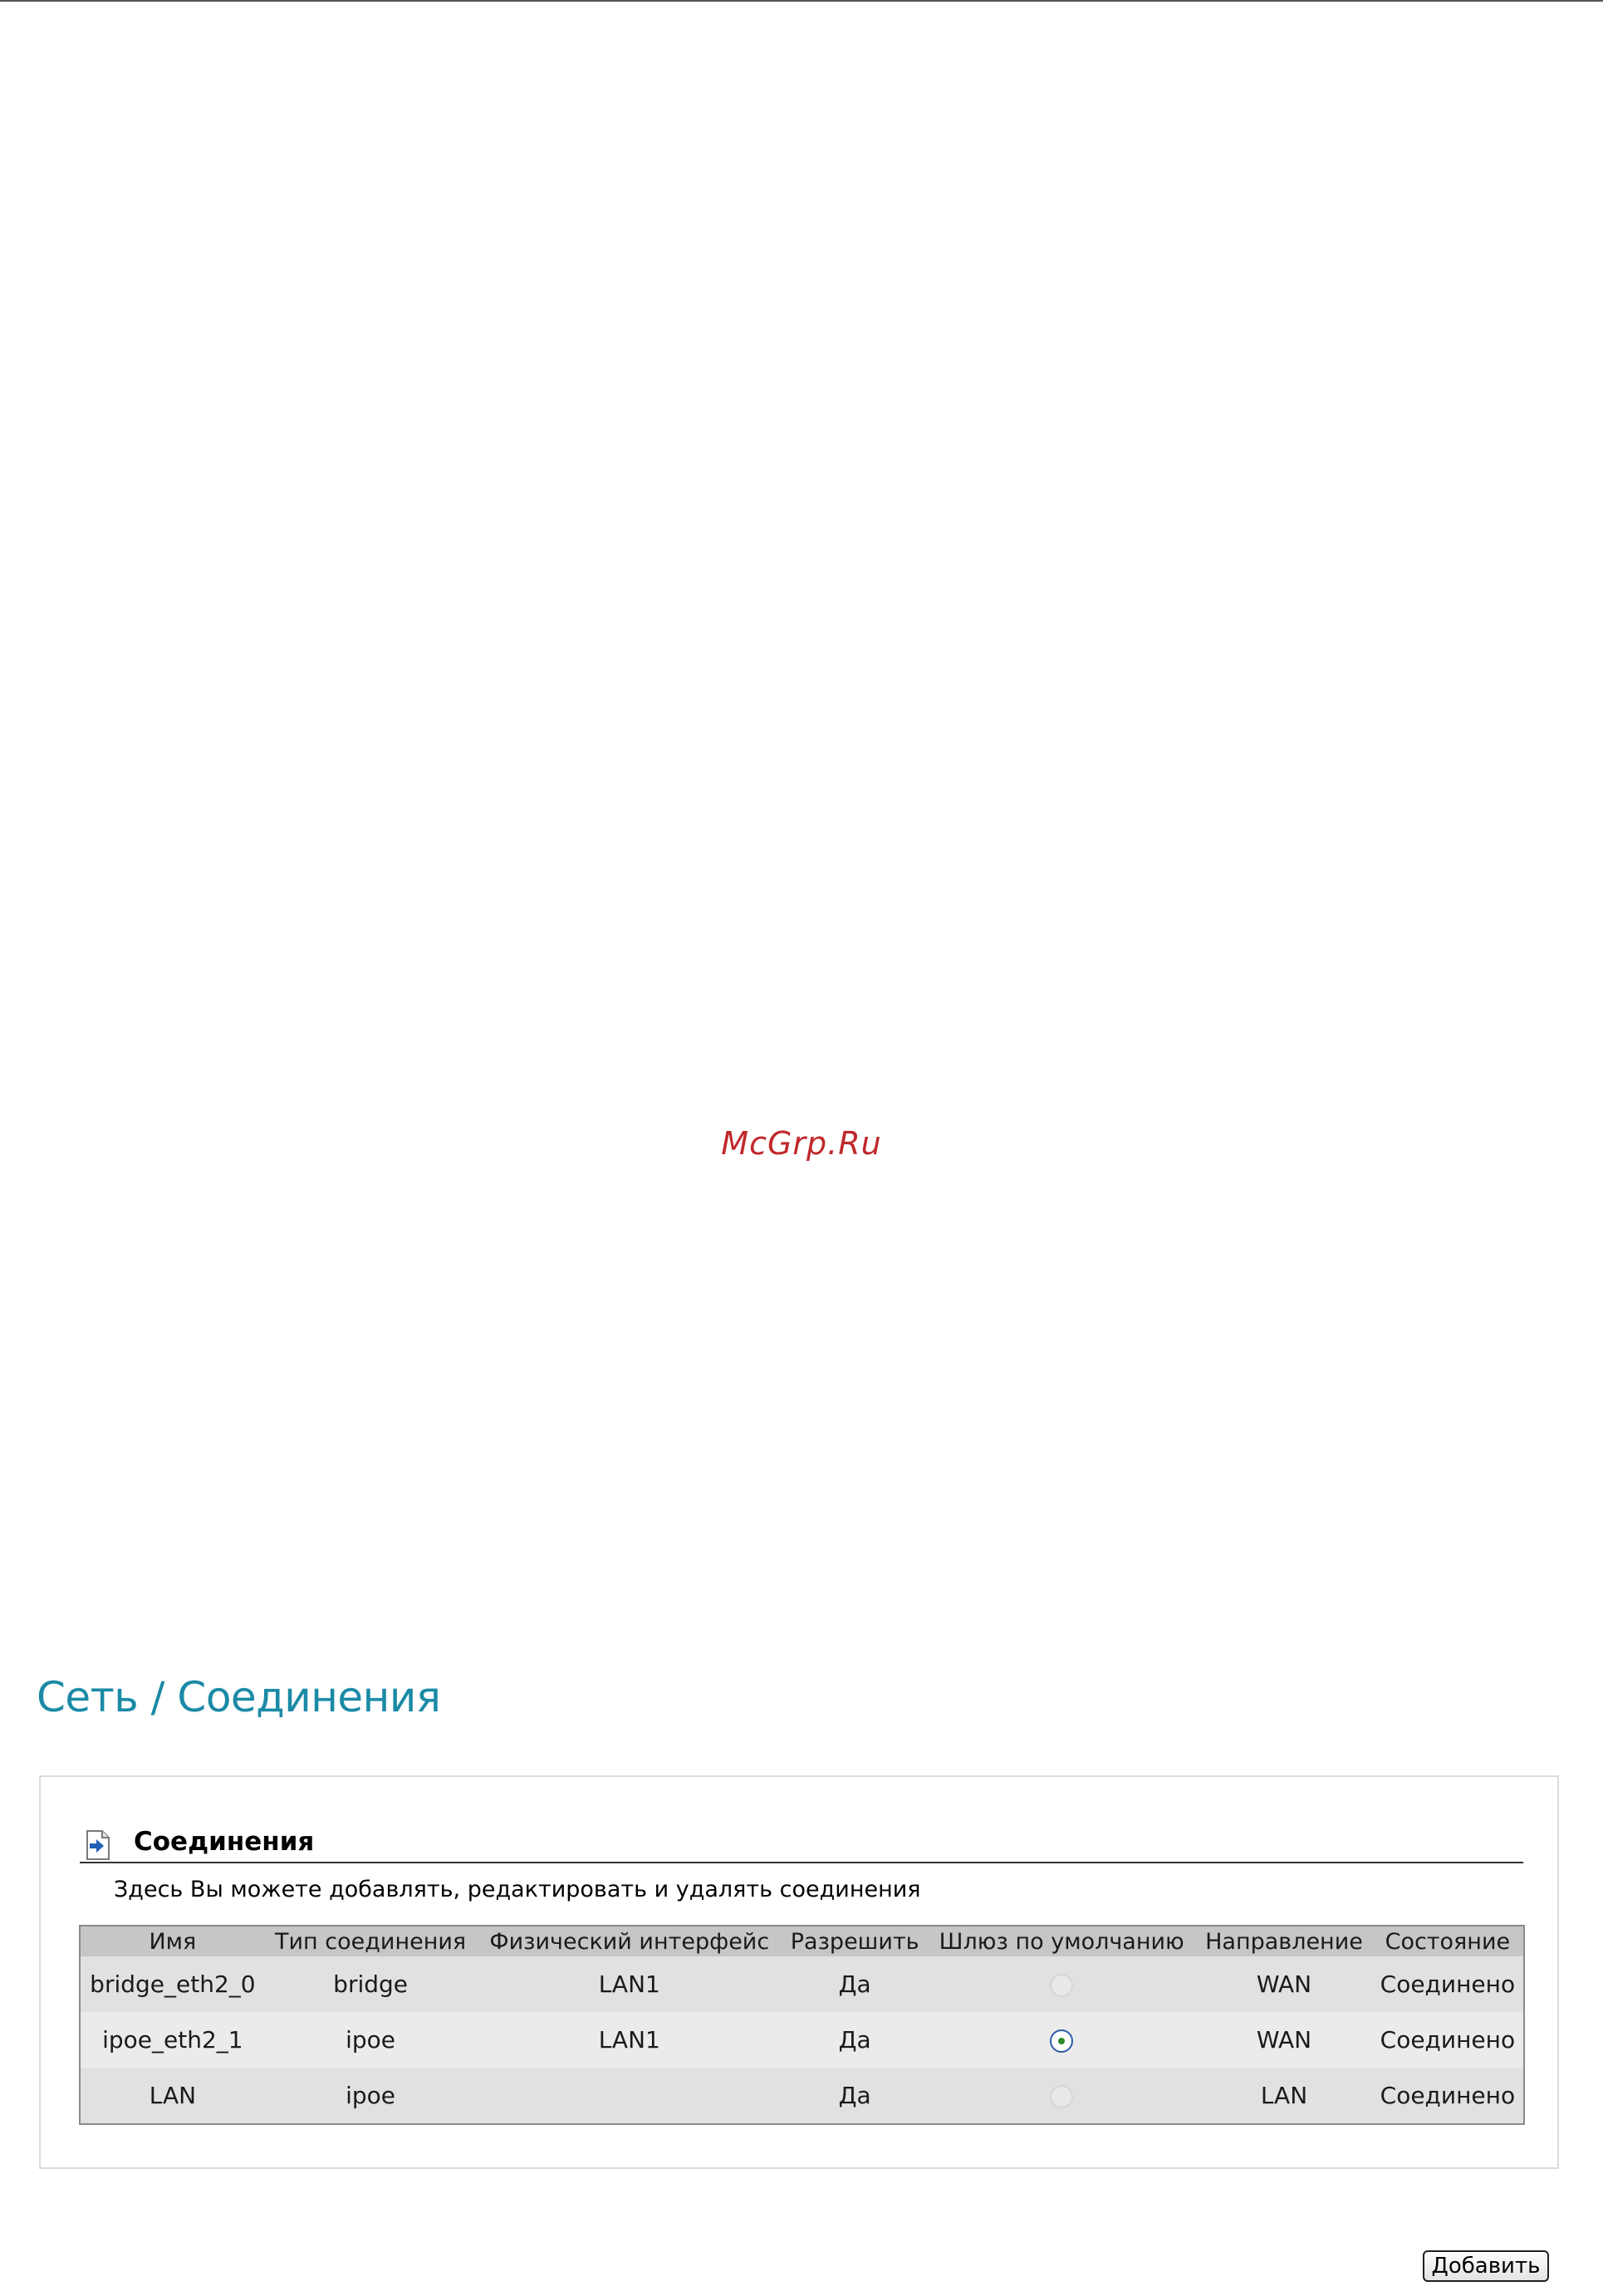 Image resolution: width=1603 pixels, height=2296 pixels. What do you see at coordinates (1284, 1941) in the screenshot?
I see `column-header-direction: Направление` at bounding box center [1284, 1941].